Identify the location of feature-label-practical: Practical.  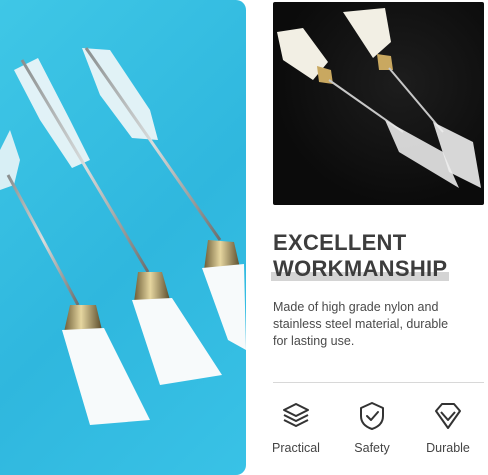
(296, 448).